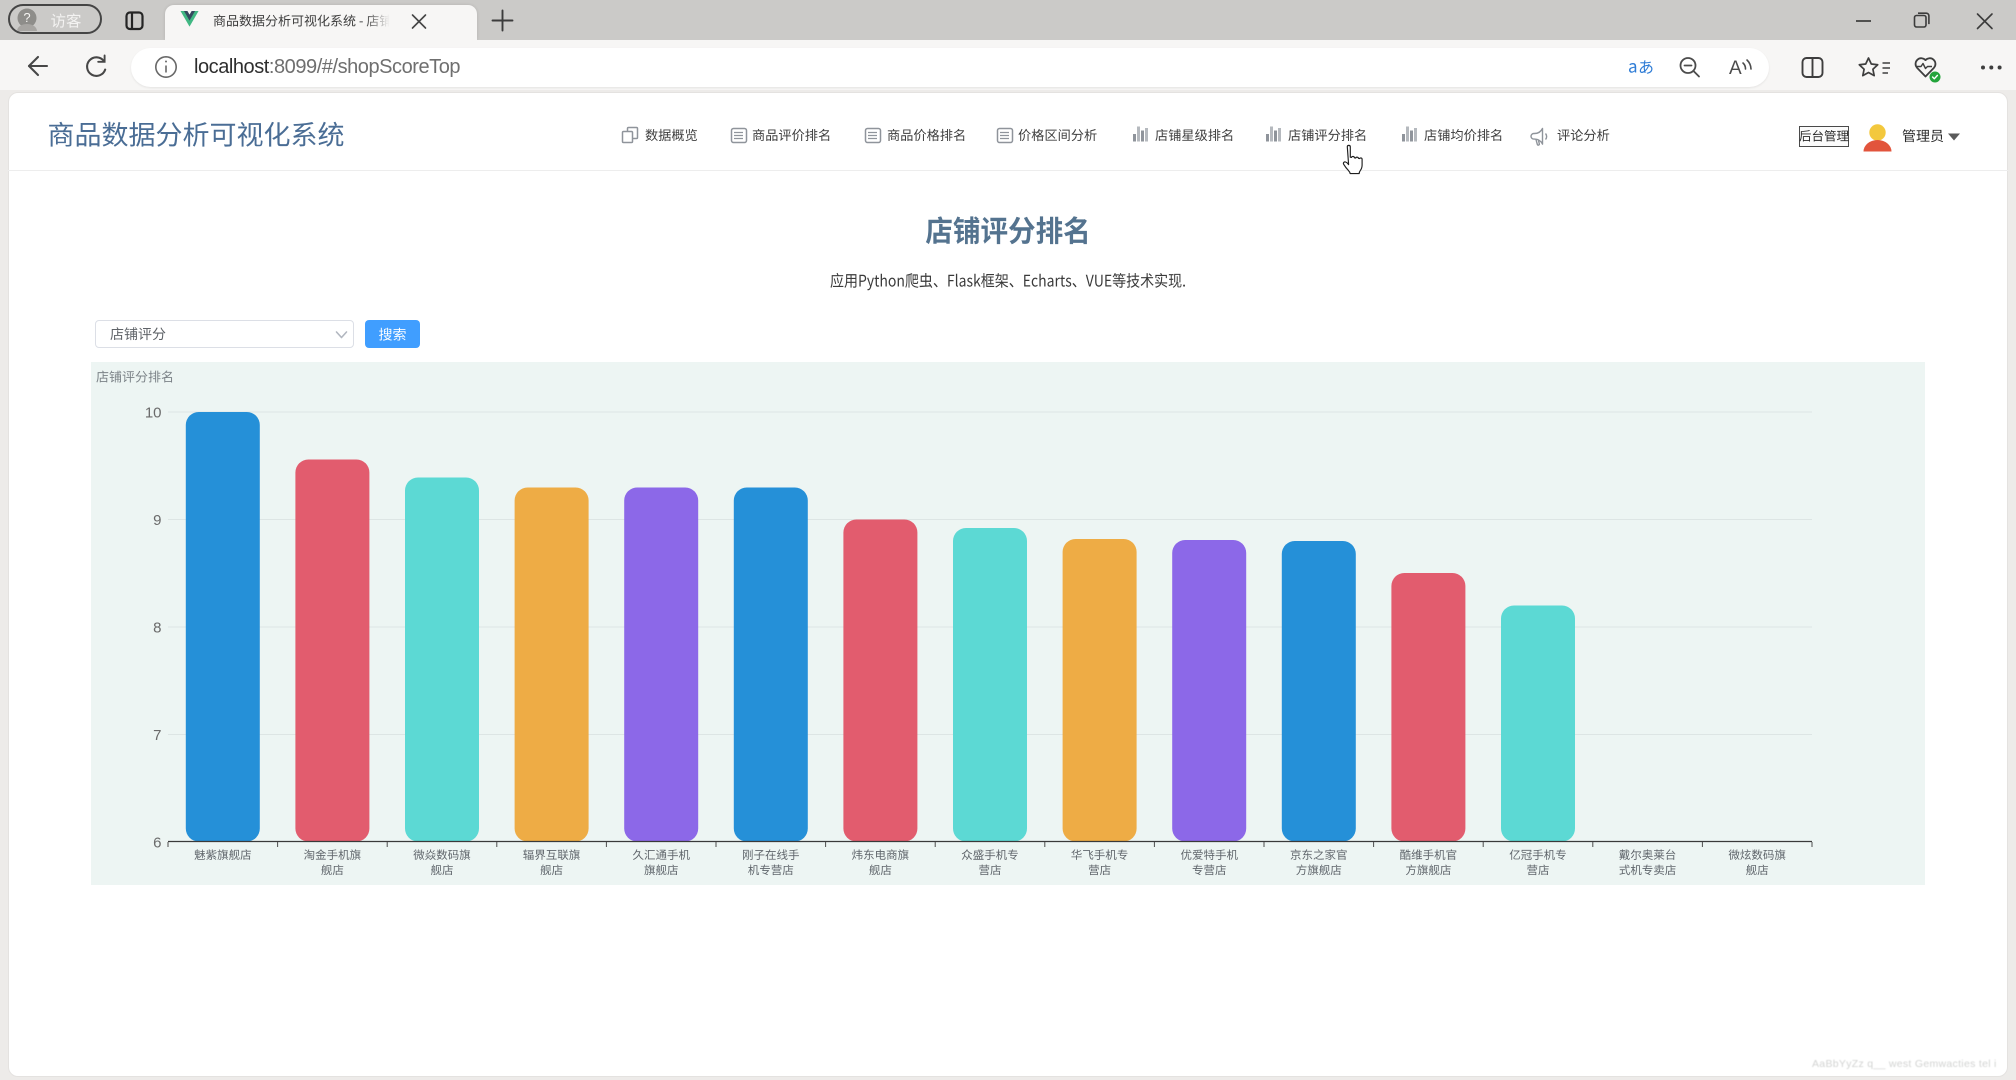  I want to click on svg-text: 10, so click(153, 413).